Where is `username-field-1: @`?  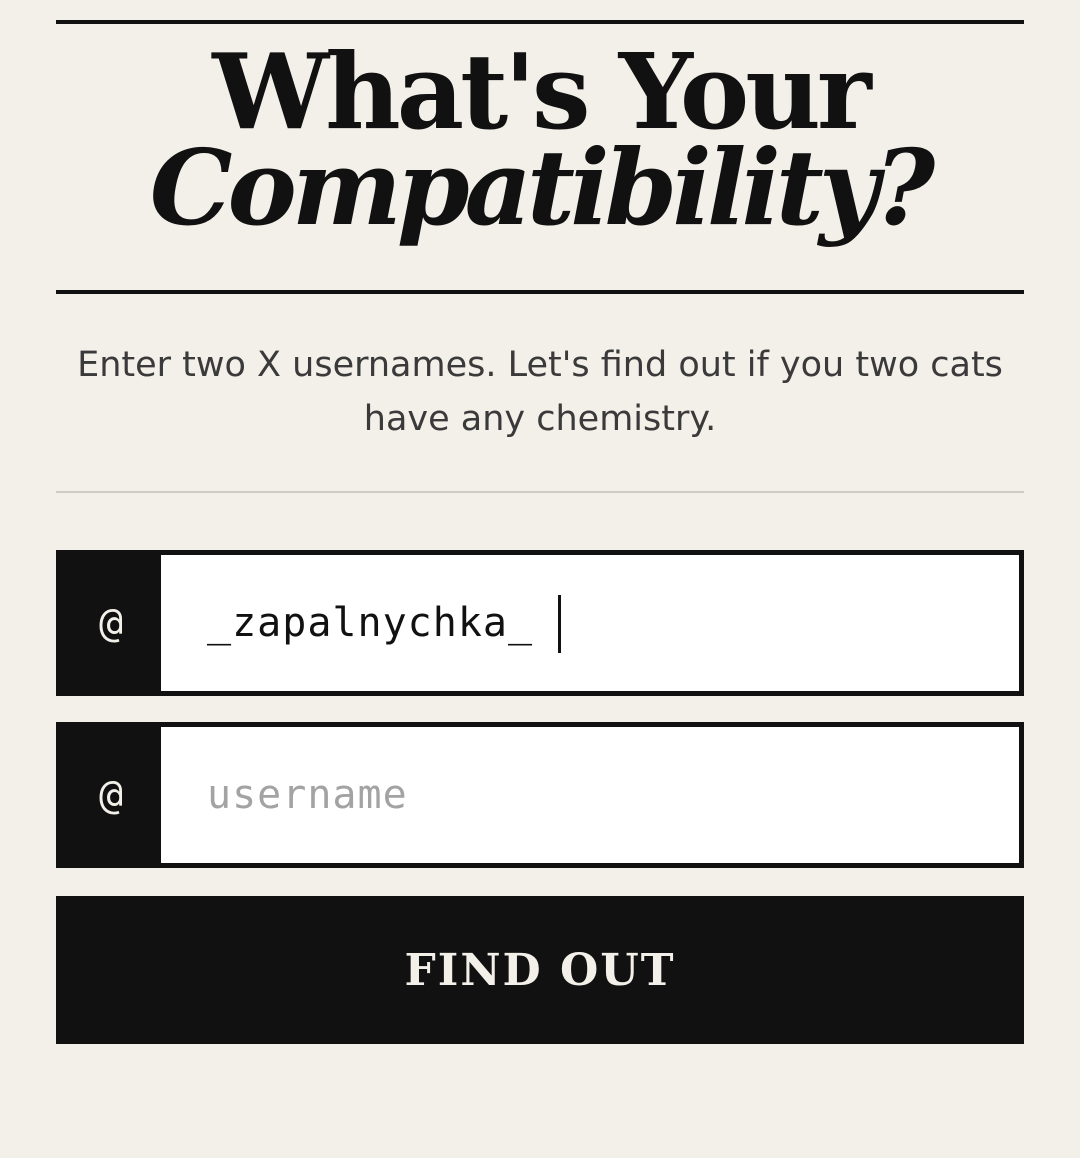
username-field-1: @ is located at coordinates (540, 623).